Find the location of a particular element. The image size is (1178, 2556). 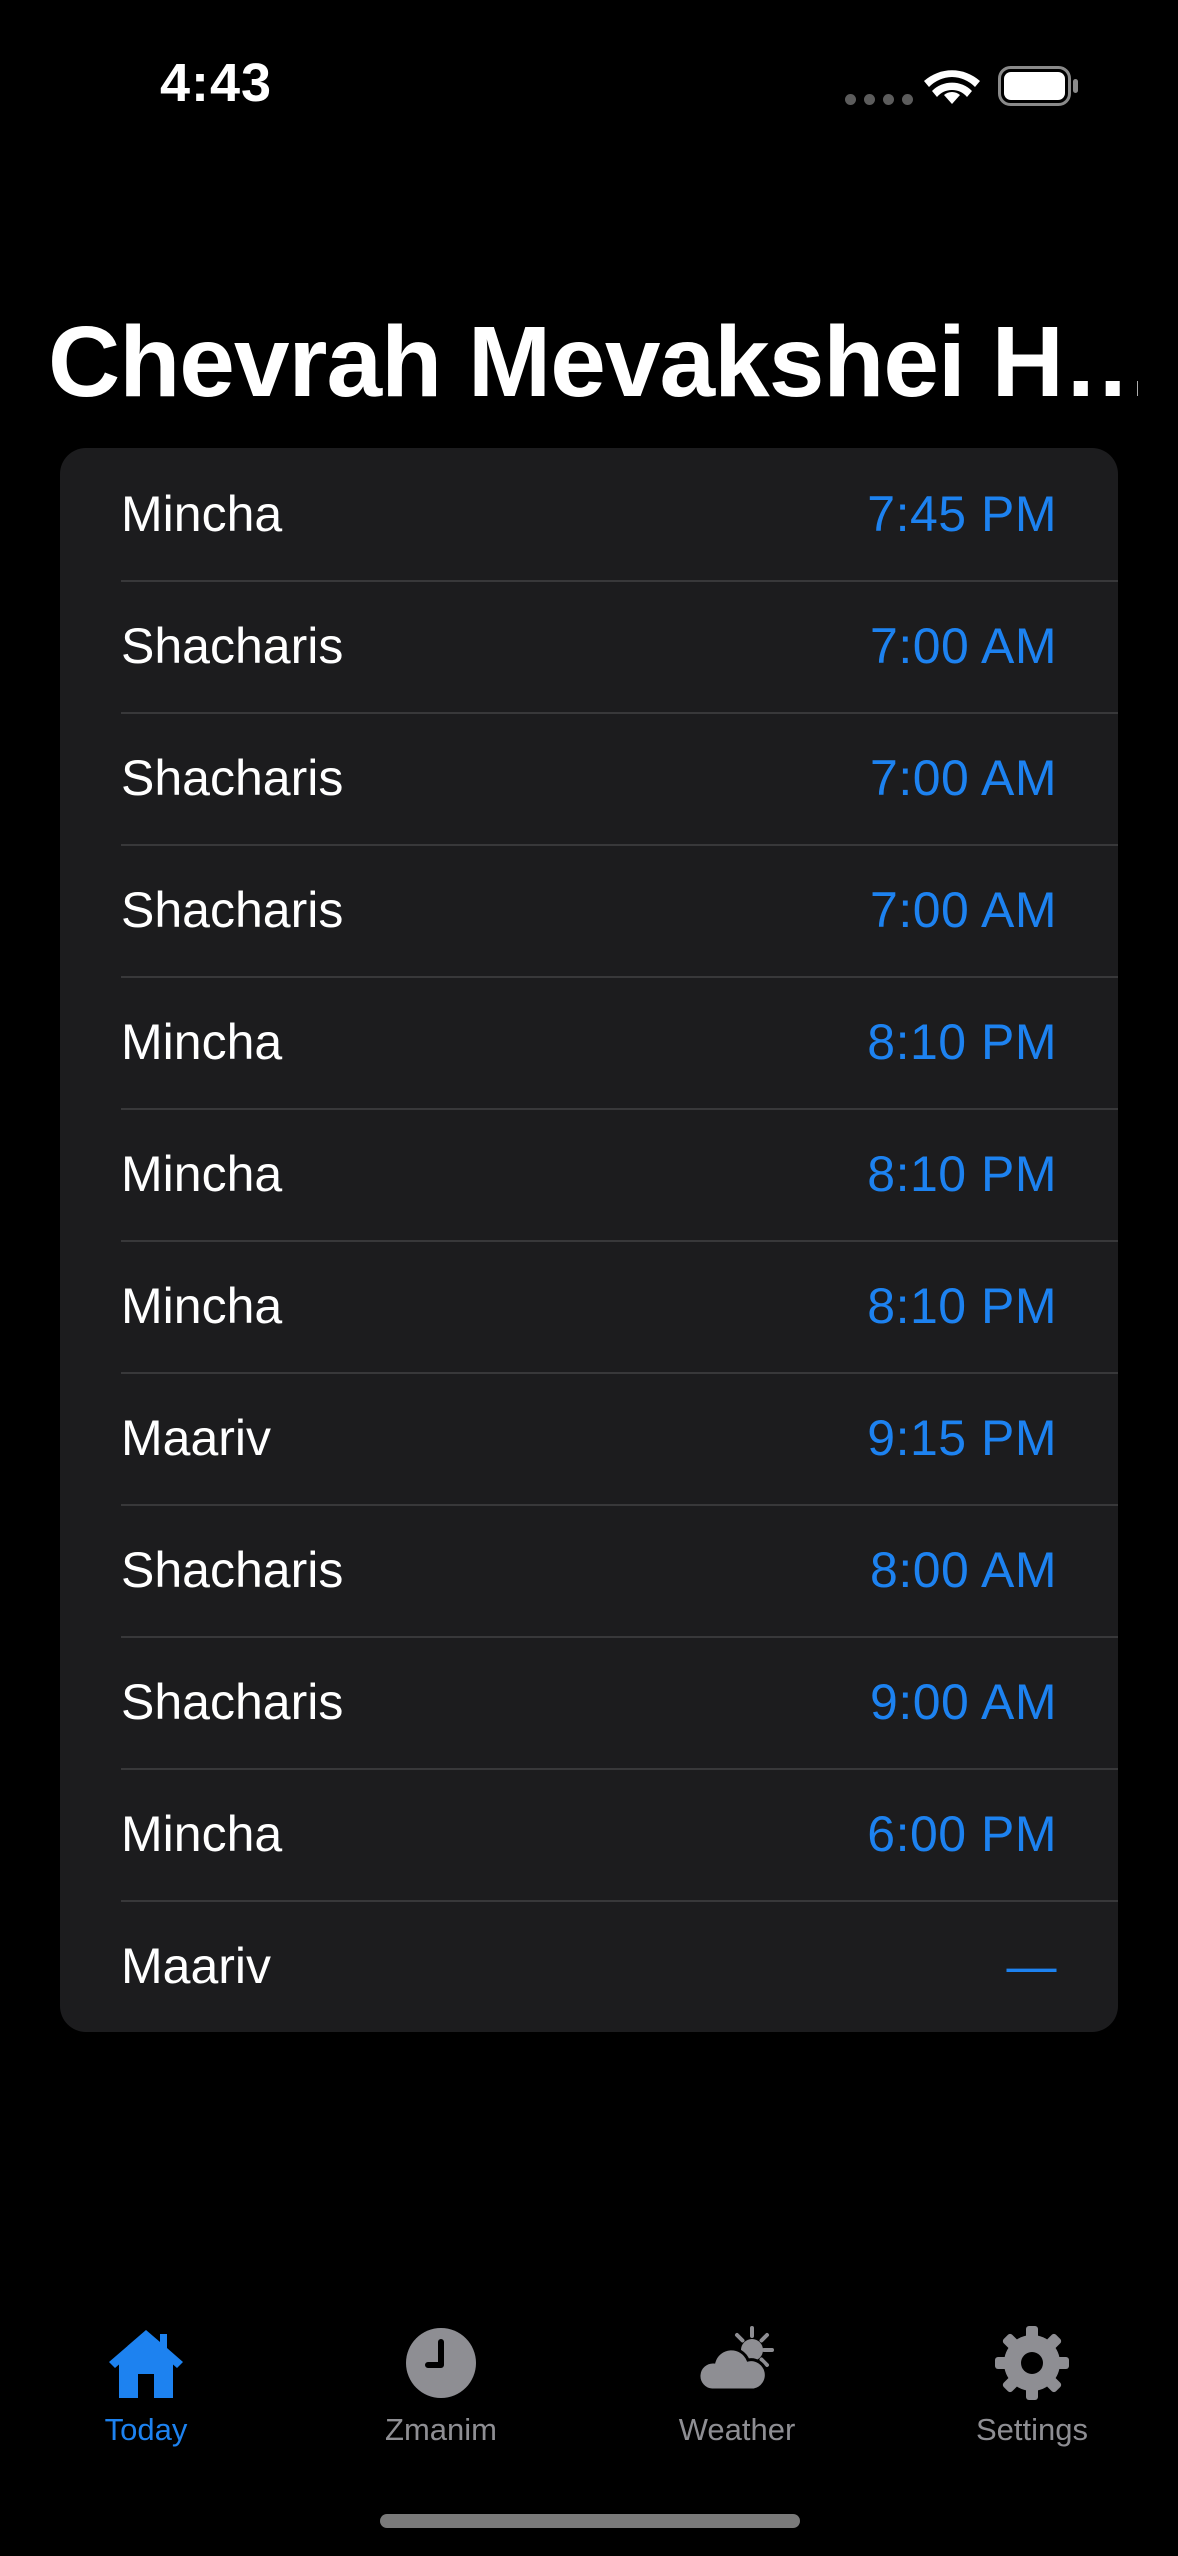

list-item: Mincha 7:45 PM is located at coordinates (589, 514).